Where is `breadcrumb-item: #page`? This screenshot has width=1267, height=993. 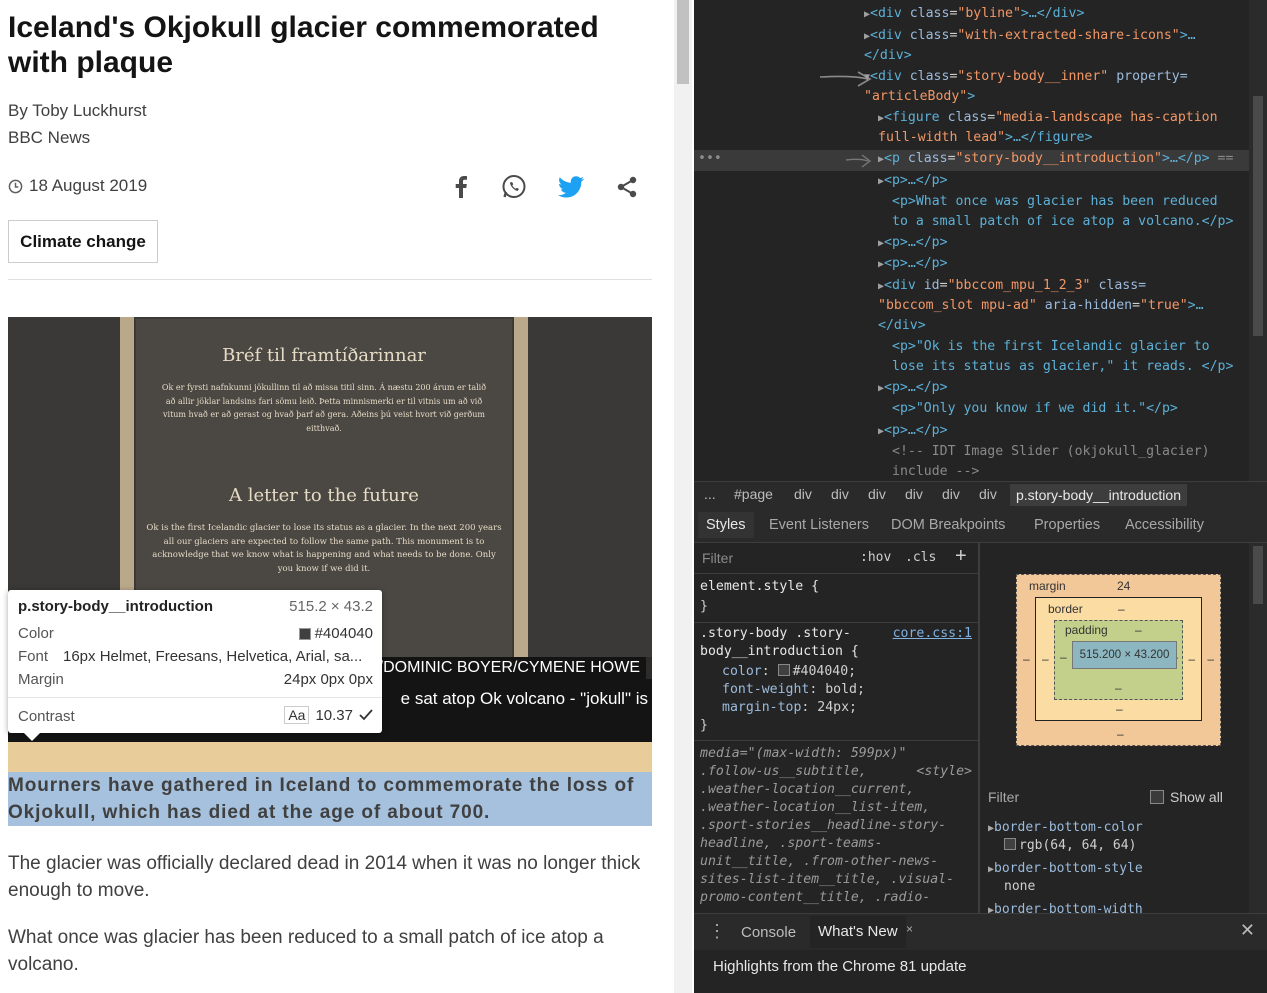
breadcrumb-item: #page is located at coordinates (753, 494).